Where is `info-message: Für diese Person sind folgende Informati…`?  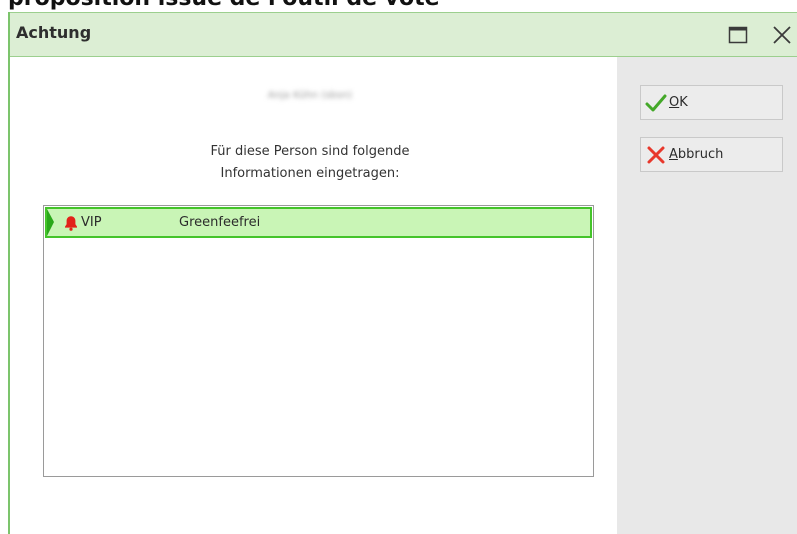 info-message: Für diese Person sind folgende Informati… is located at coordinates (310, 163).